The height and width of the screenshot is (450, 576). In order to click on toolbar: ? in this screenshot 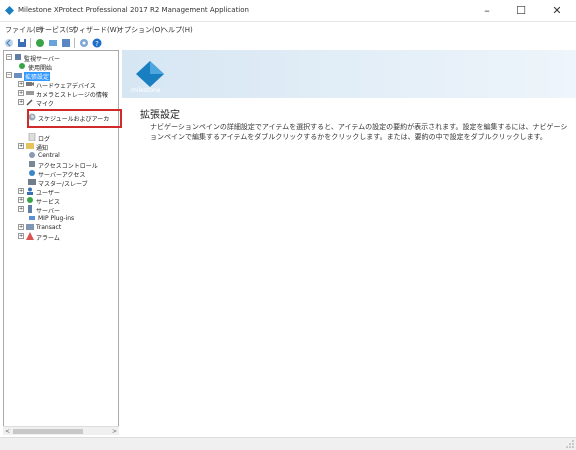, I will do `click(288, 43)`.